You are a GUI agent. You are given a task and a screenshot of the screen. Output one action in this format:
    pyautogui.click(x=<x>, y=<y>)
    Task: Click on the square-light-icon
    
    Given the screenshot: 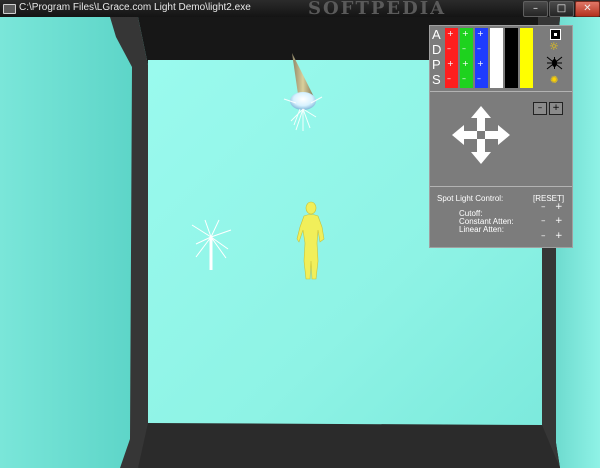 What is the action you would take?
    pyautogui.click(x=555, y=34)
    